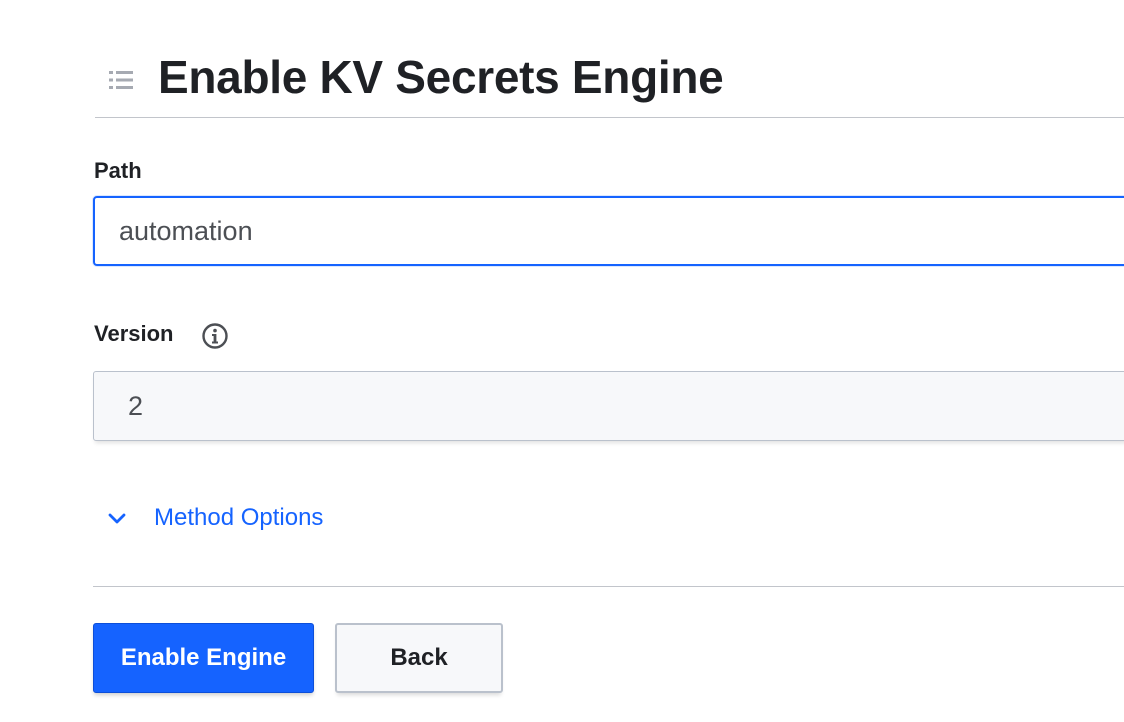 Image resolution: width=1124 pixels, height=722 pixels. I want to click on page-header: Enable KV Secrets Engine, so click(609, 81).